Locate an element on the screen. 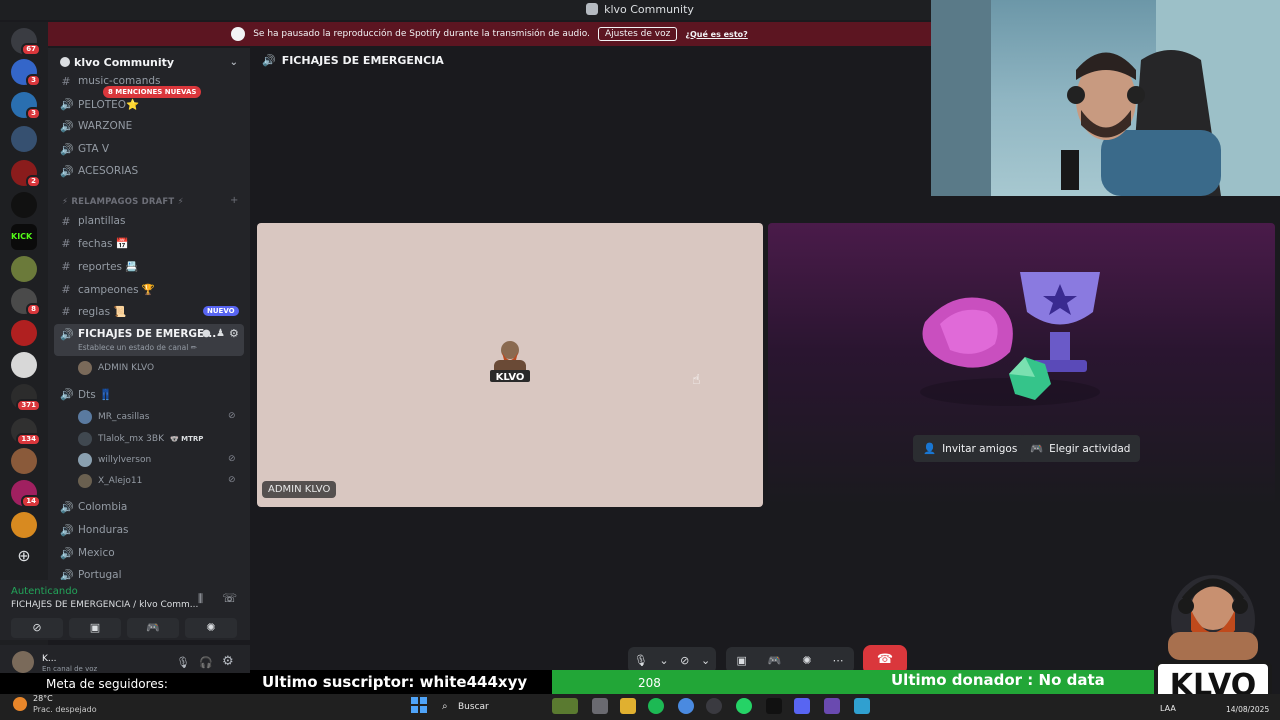 This screenshot has width=1280, height=720. whatsapp-icon is located at coordinates (744, 706).